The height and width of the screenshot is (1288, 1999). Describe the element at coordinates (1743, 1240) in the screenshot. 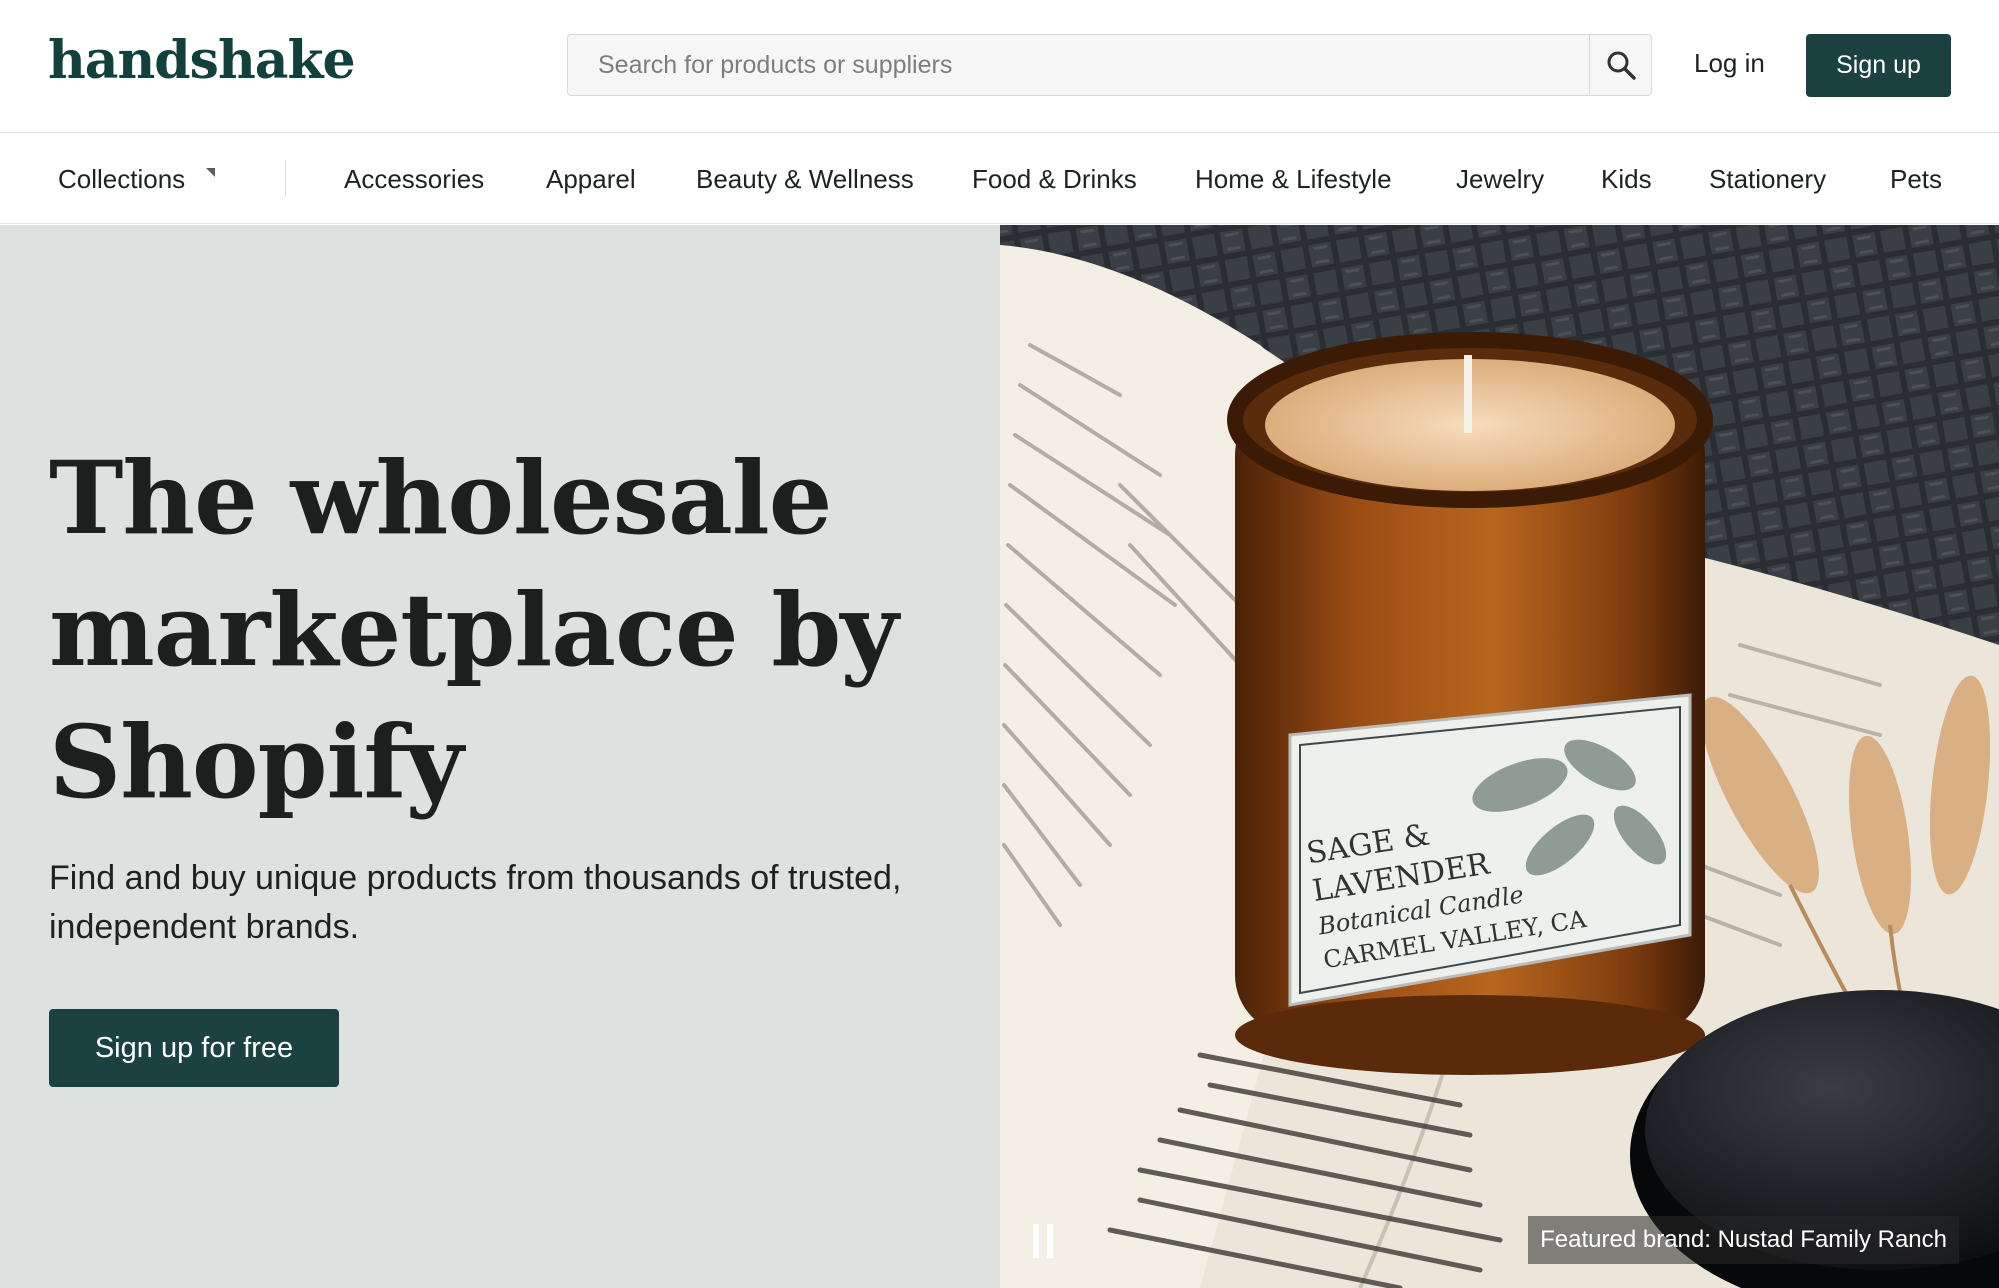

I see `featured-brand-caption: Featured brand: Nustad Family Ranch` at that location.